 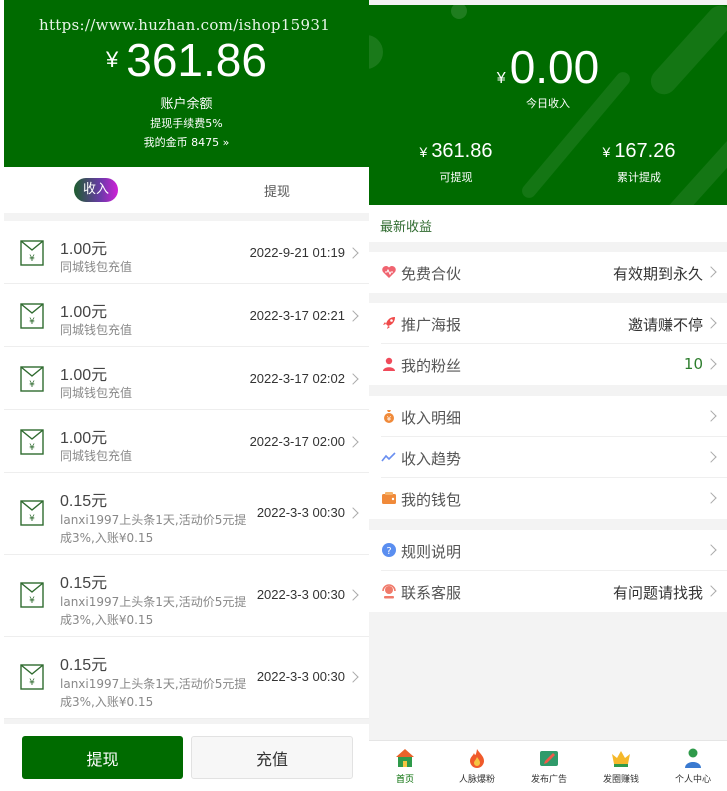 What do you see at coordinates (102, 757) in the screenshot?
I see `withdraw-button: 提现` at bounding box center [102, 757].